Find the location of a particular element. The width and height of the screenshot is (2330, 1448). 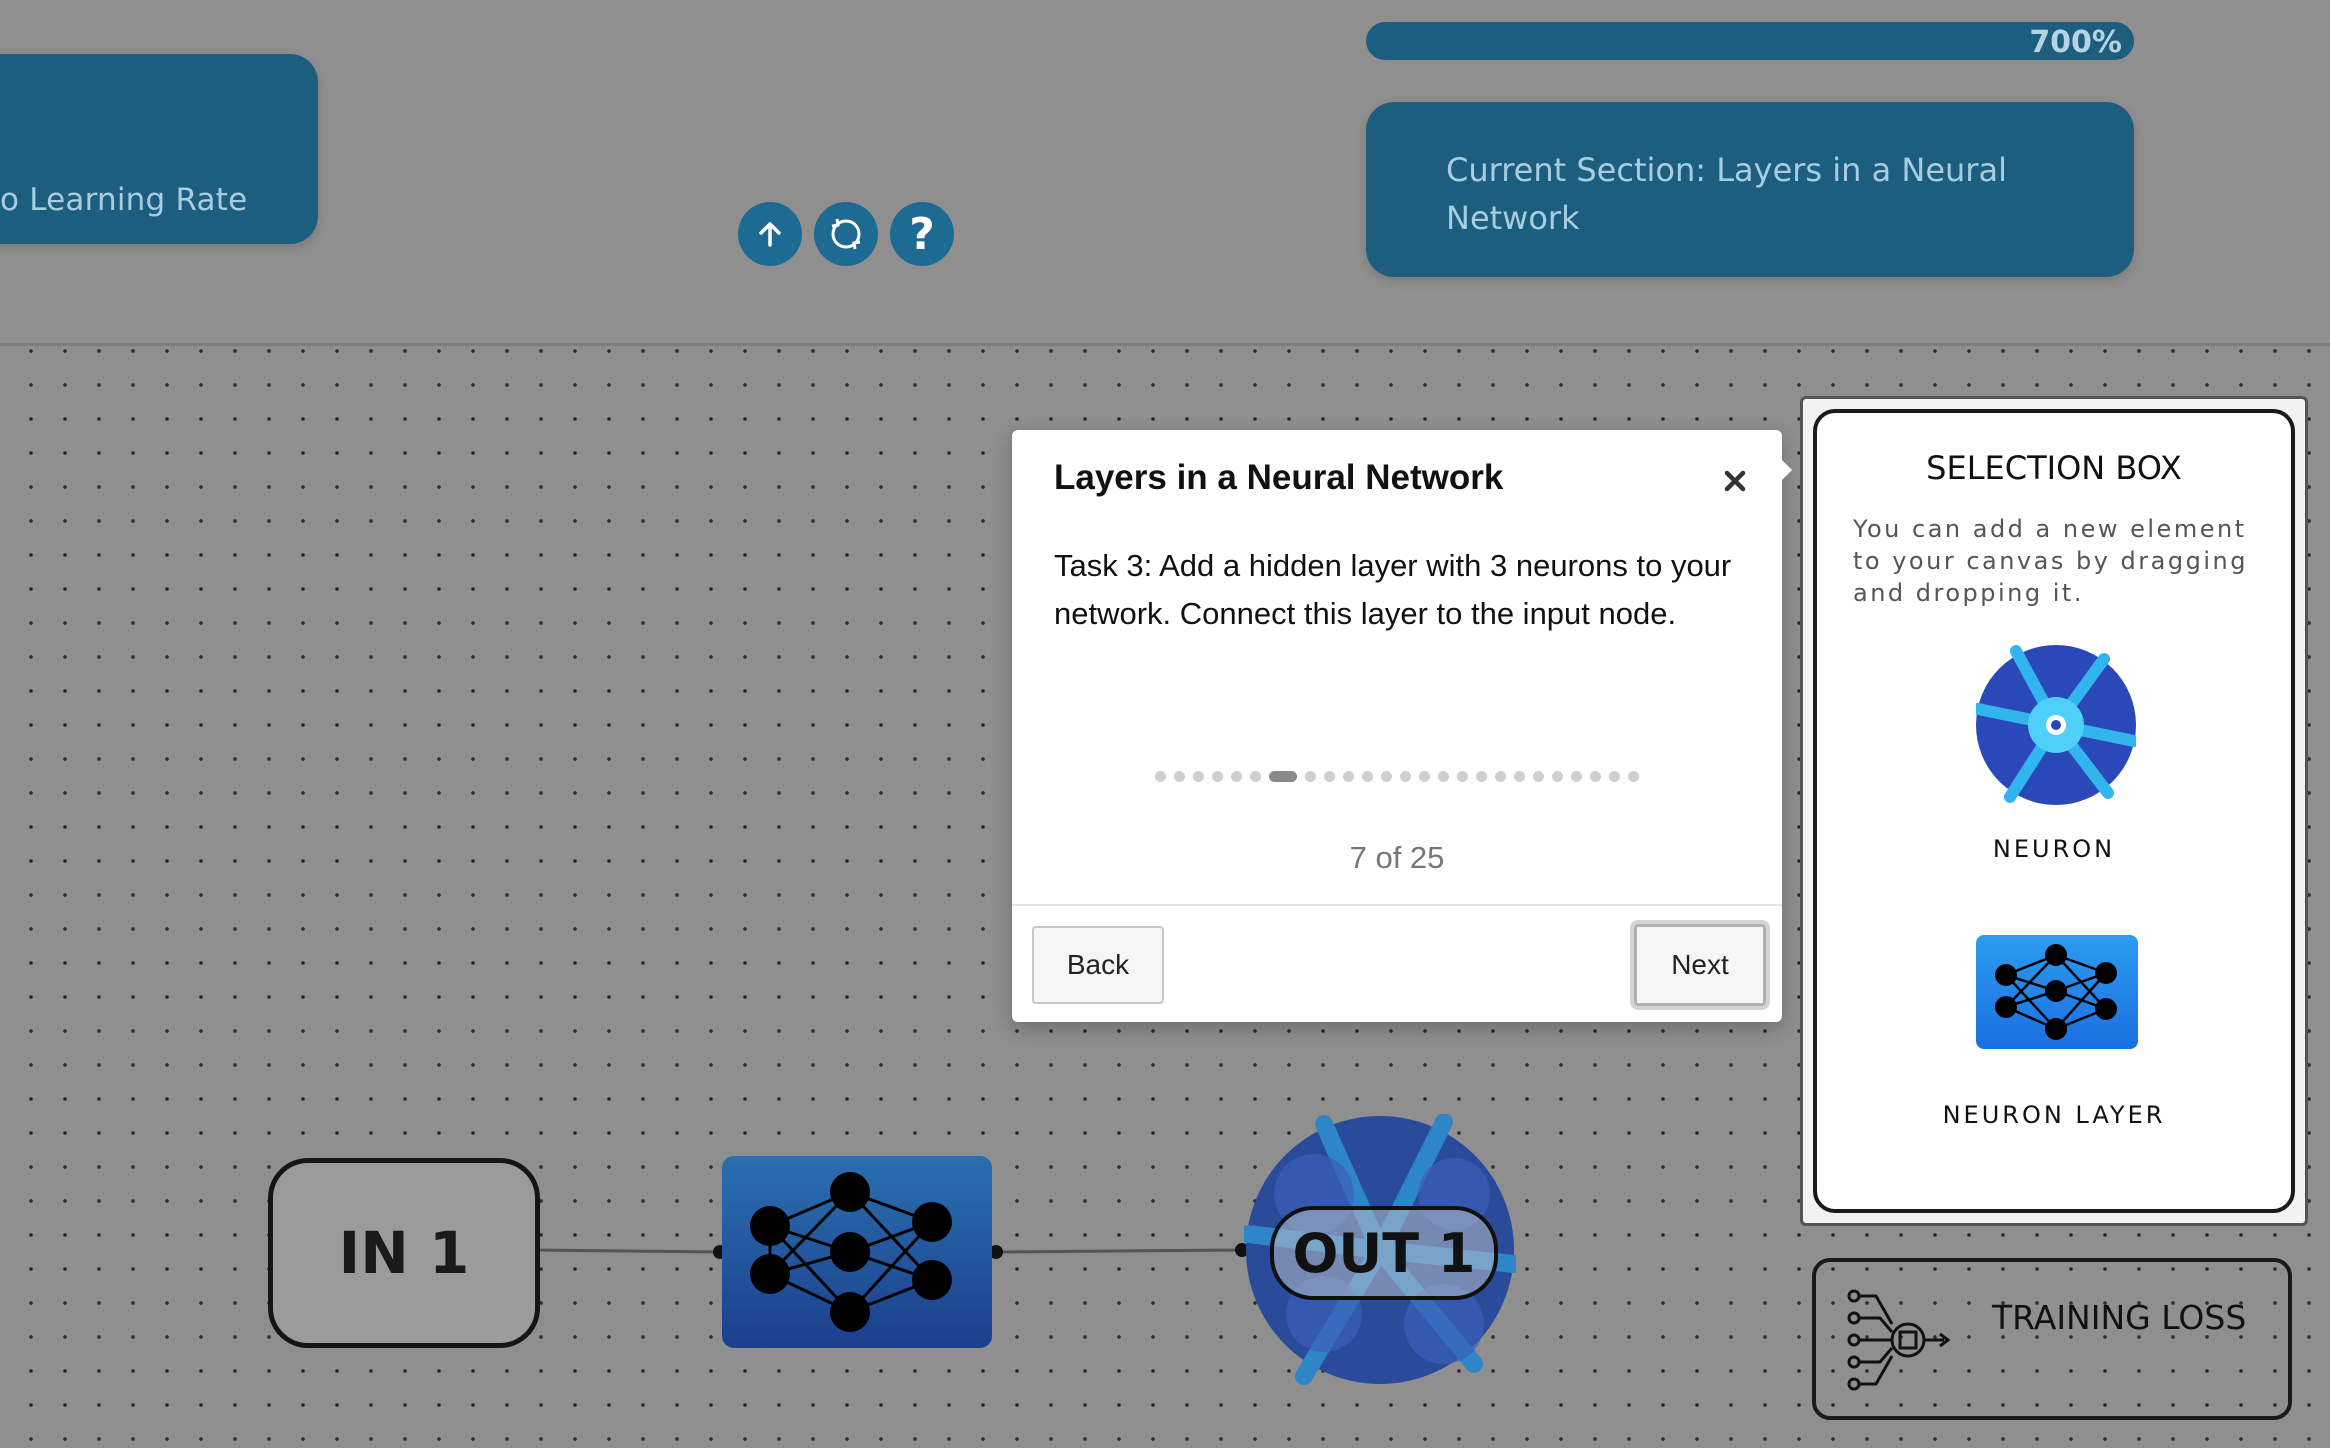

learning-rate-label: o Learning Rate is located at coordinates (124, 200).